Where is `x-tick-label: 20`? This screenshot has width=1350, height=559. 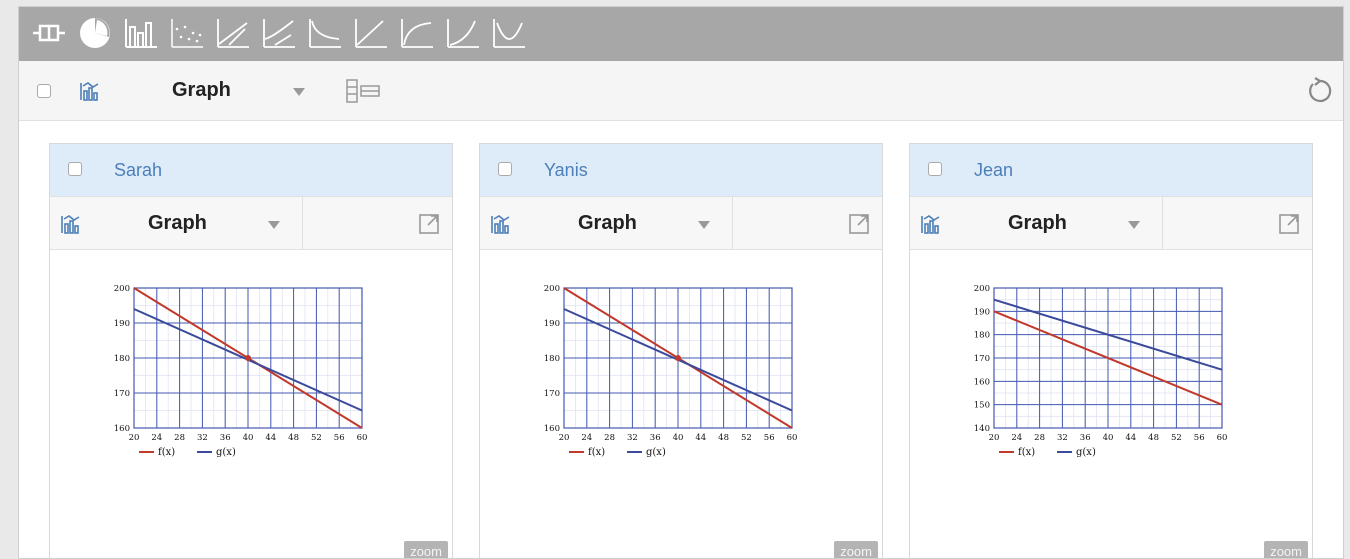 x-tick-label: 20 is located at coordinates (134, 438).